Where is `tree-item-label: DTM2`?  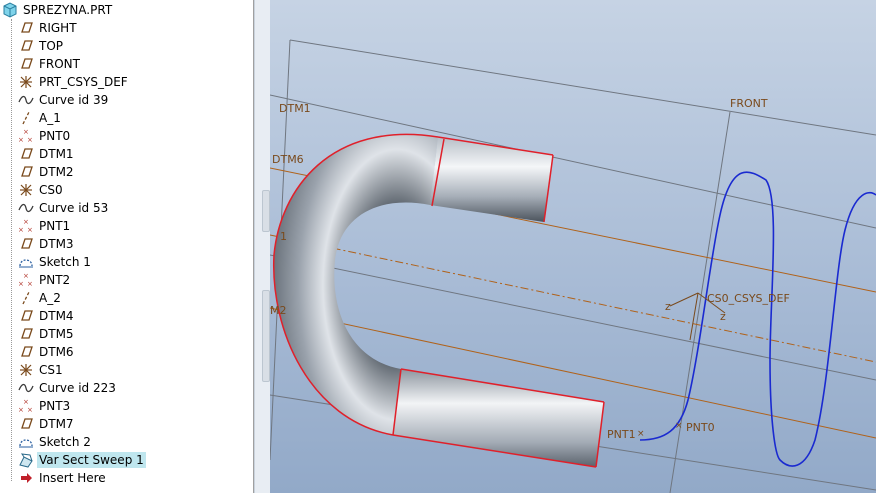 tree-item-label: DTM2 is located at coordinates (56, 172).